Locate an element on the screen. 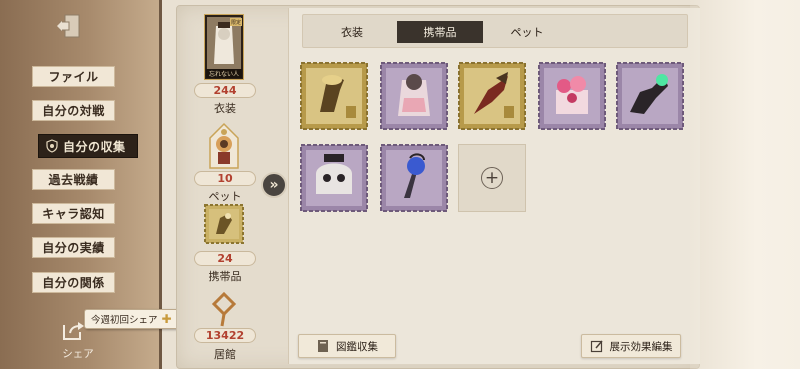 This screenshot has width=800, height=369. sidebar-item-file: ファイル is located at coordinates (73, 76).